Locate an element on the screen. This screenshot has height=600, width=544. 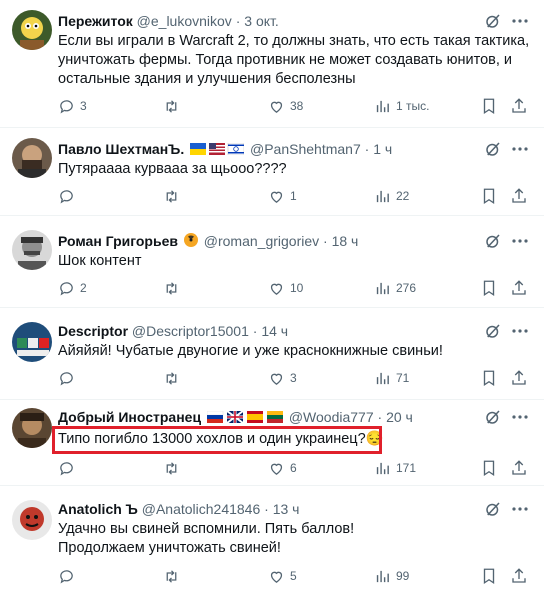
tweet-text-line: Шок контент is located at coordinates (100, 261).